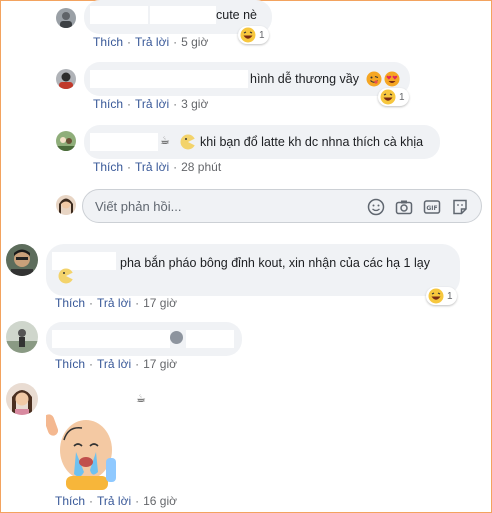  Describe the element at coordinates (460, 207) in the screenshot. I see `sticker-icon` at that location.